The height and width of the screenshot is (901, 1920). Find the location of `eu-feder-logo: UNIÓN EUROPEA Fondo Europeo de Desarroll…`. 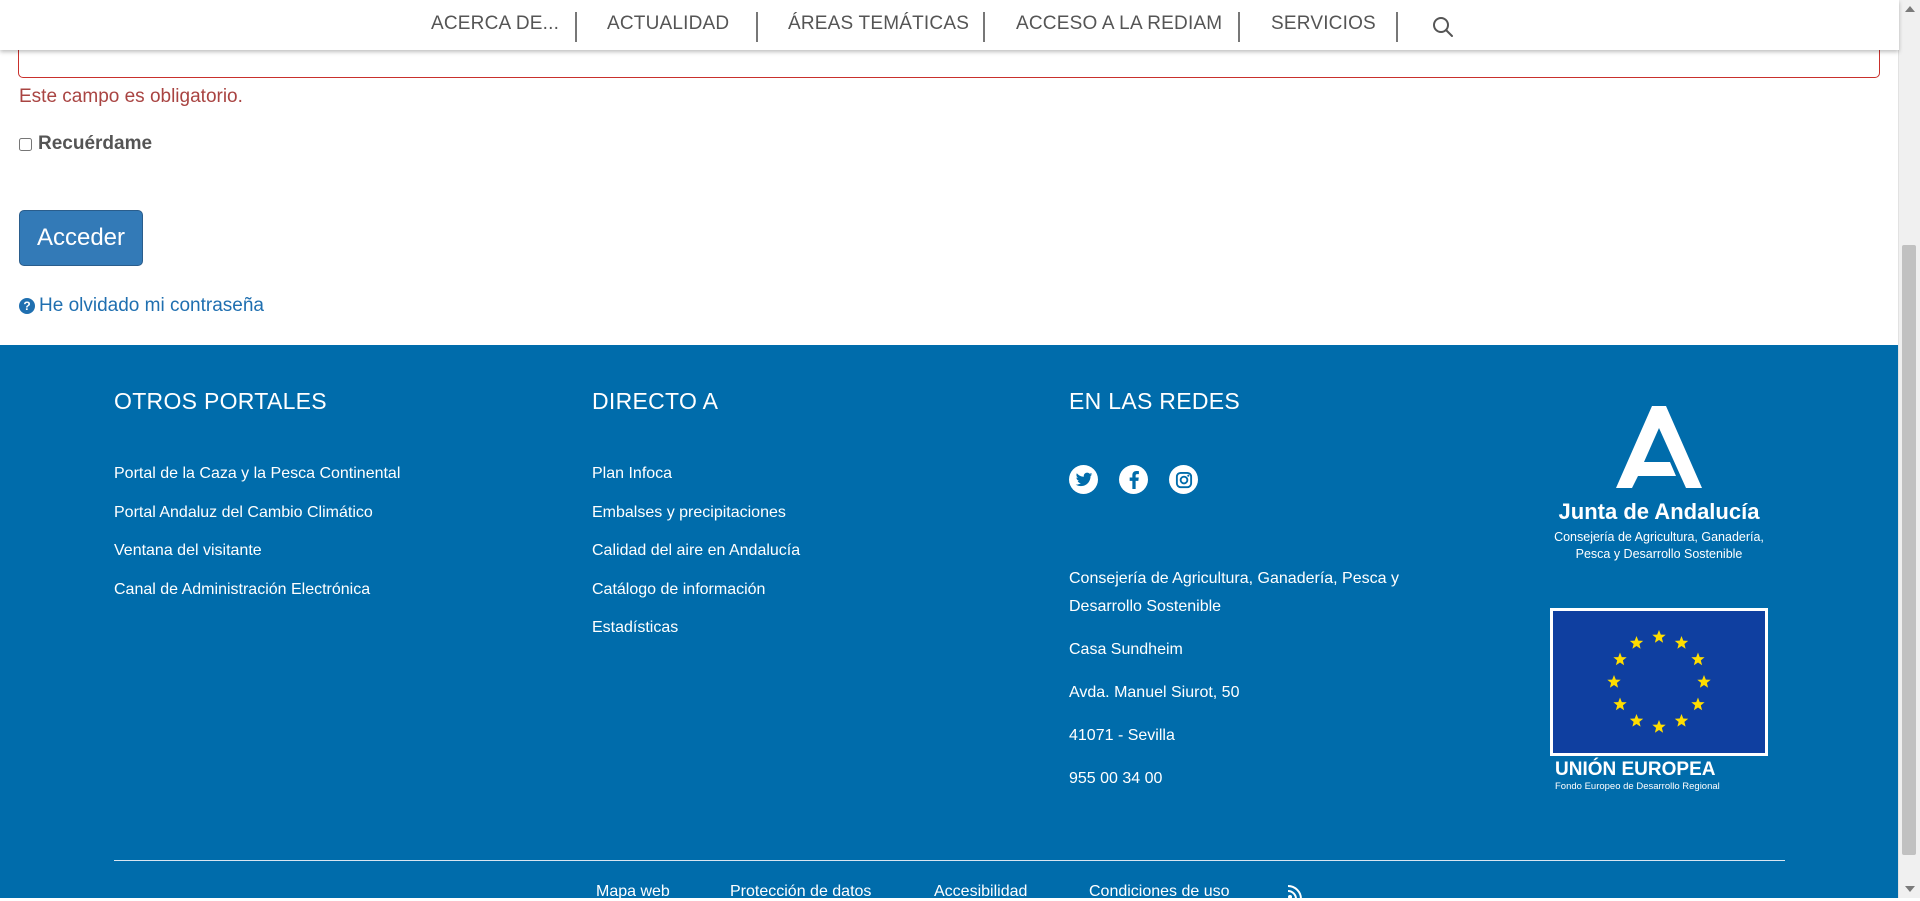

eu-feder-logo: UNIÓN EUROPEA Fondo Europeo de Desarroll… is located at coordinates (1659, 700).